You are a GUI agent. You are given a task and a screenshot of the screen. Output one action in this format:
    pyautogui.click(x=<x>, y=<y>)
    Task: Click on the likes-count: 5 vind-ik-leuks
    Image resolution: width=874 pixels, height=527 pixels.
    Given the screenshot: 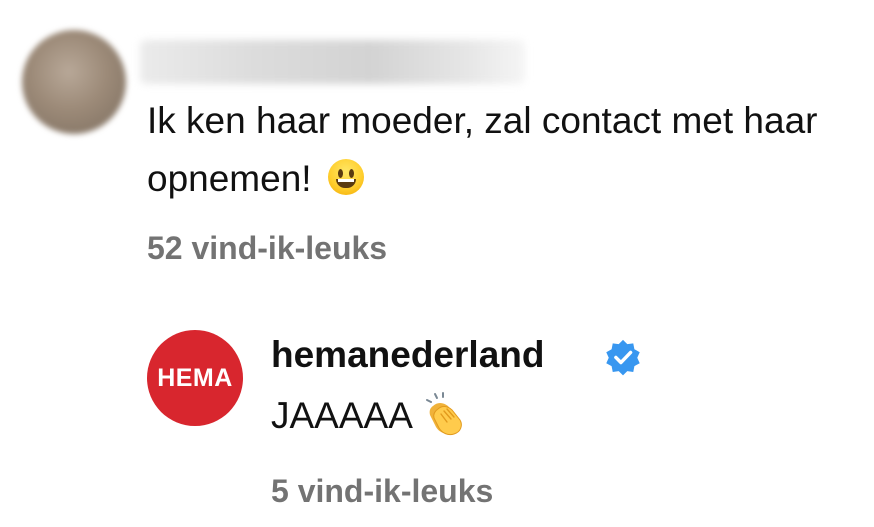 What is the action you would take?
    pyautogui.click(x=382, y=491)
    